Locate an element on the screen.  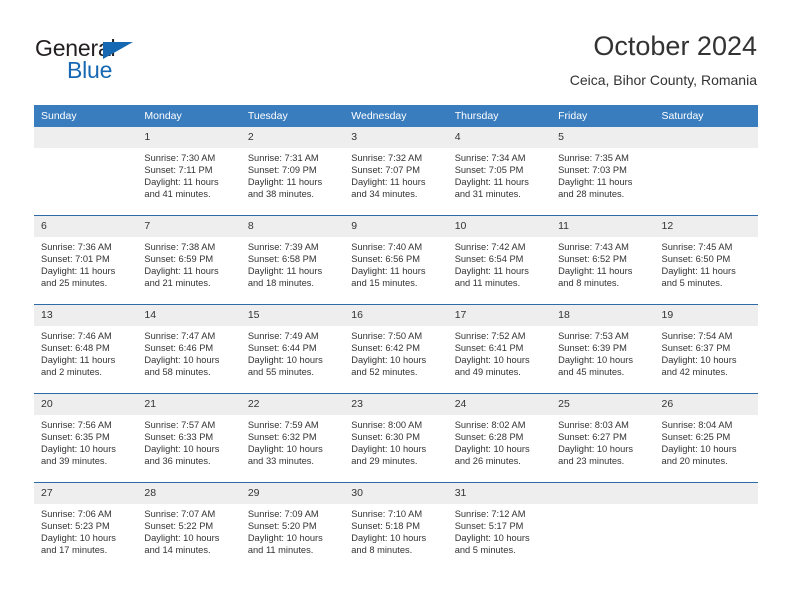
sunrise-text: Sunrise: 7:50 AM is located at coordinates (387, 336).